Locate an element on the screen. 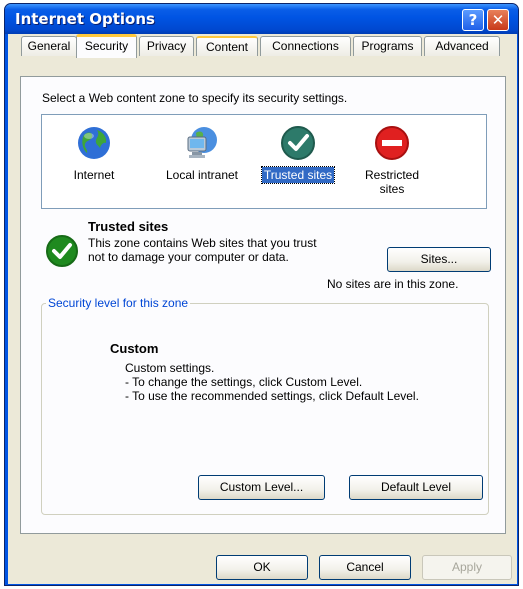 The height and width of the screenshot is (589, 523). tab-advanced: Advanced is located at coordinates (462, 46).